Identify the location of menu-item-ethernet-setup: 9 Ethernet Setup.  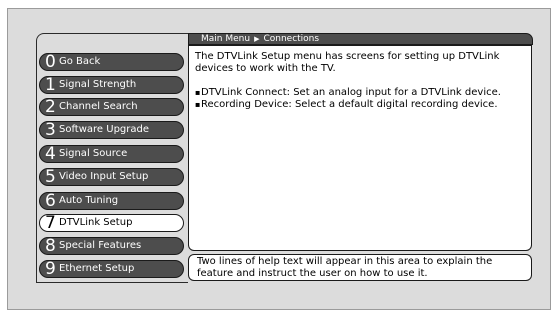
(111, 269).